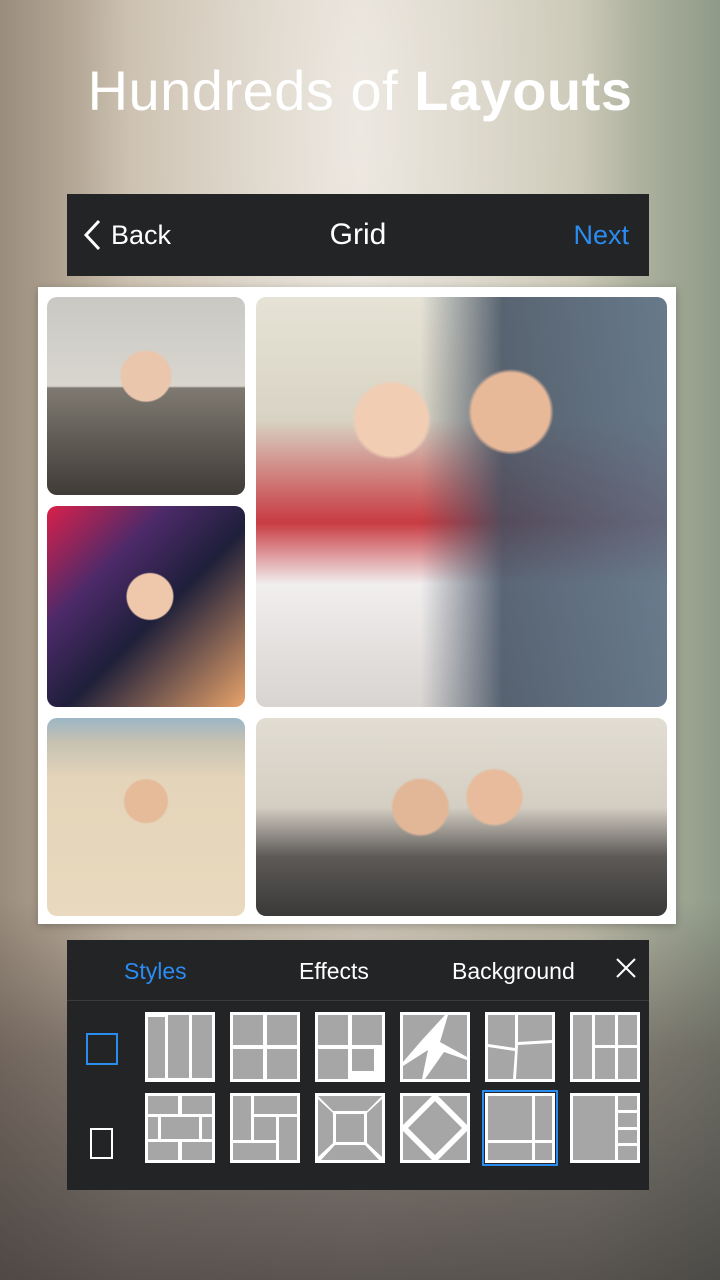  Describe the element at coordinates (334, 971) in the screenshot. I see `tab-effects: Effects` at that location.